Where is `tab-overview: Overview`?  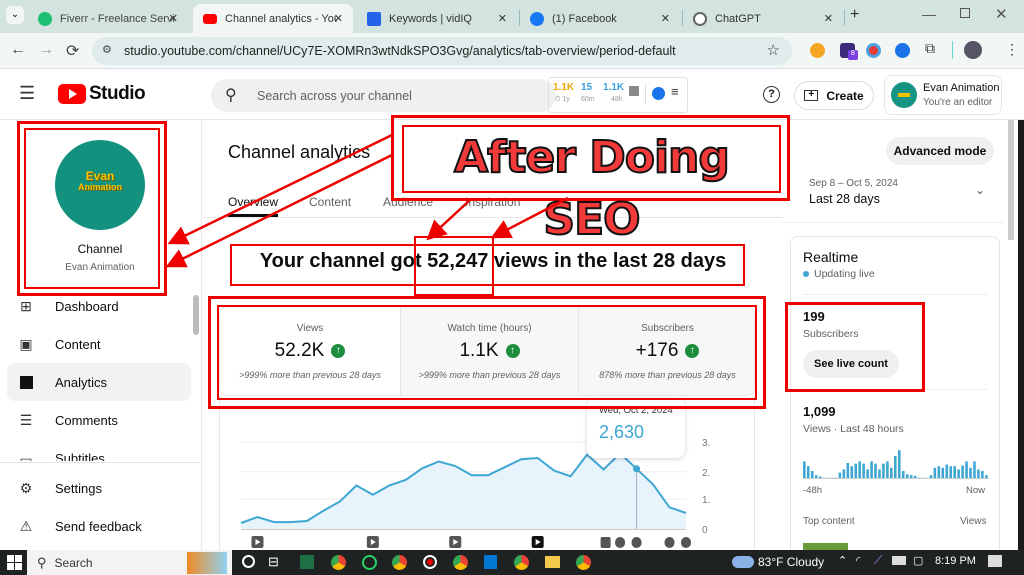
tab-overview: Overview is located at coordinates (253, 202).